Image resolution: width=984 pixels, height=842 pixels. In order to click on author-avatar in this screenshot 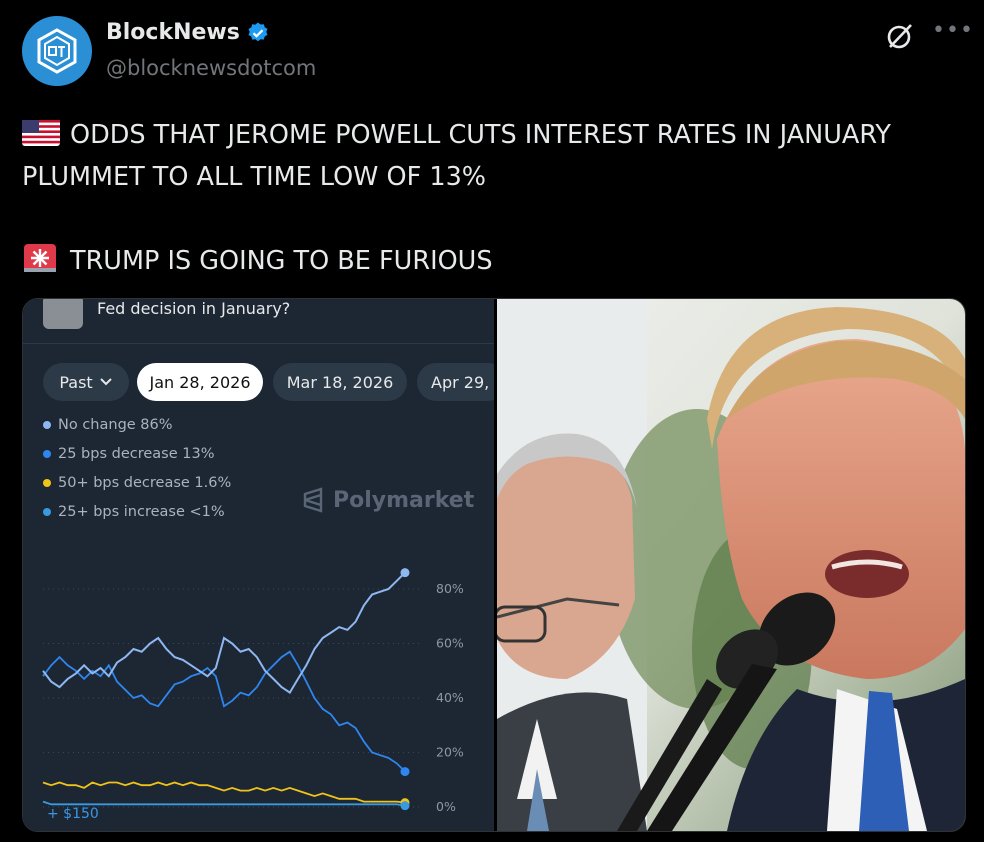, I will do `click(57, 51)`.